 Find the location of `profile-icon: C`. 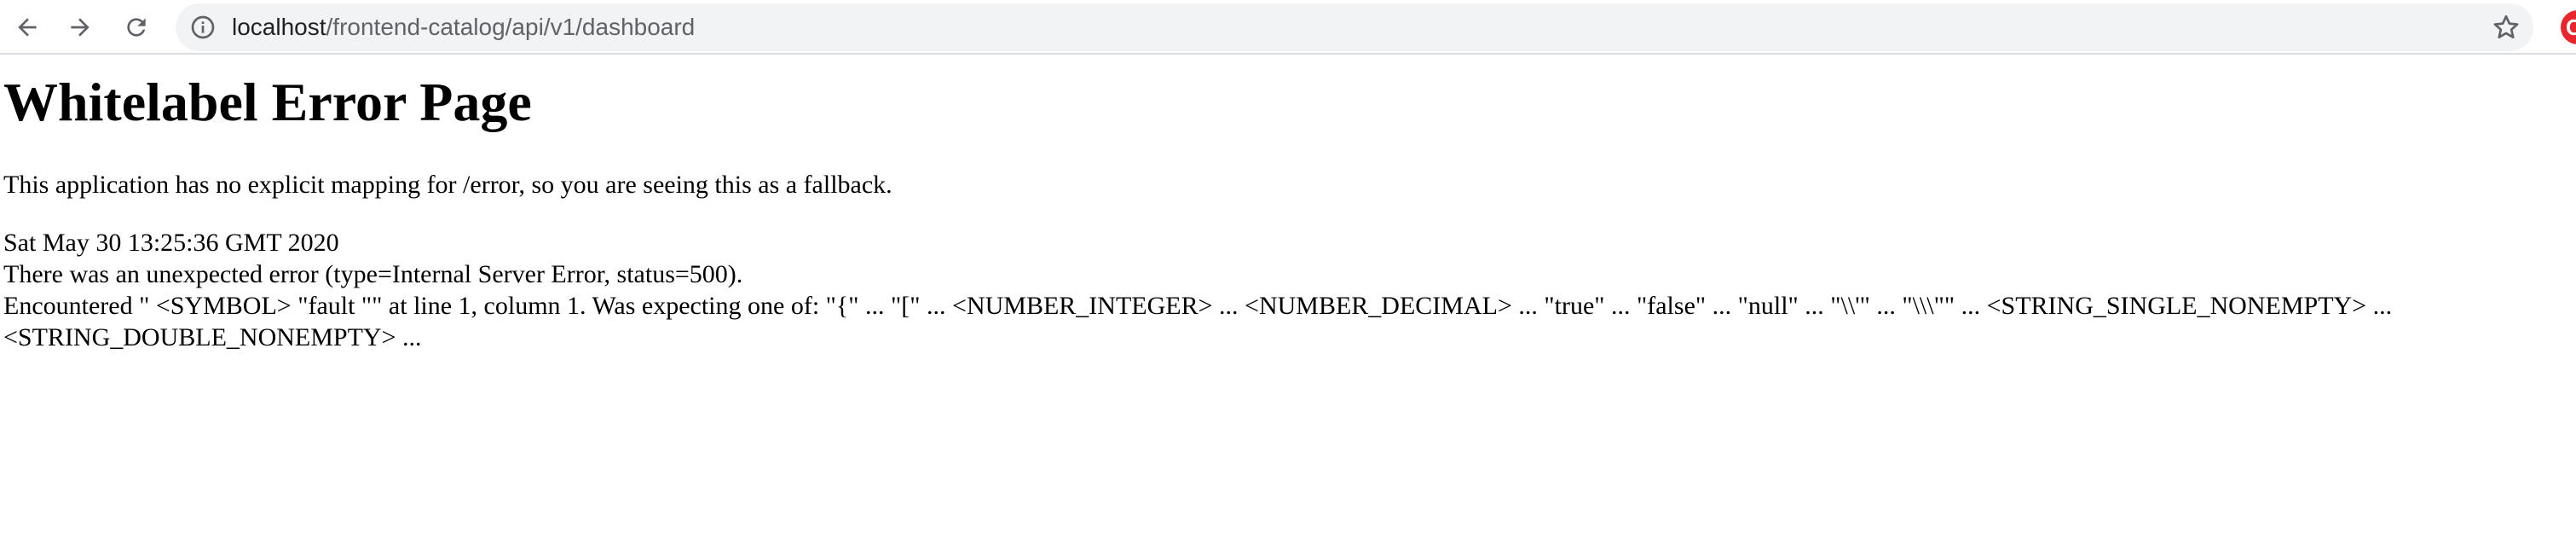

profile-icon: C is located at coordinates (2568, 27).